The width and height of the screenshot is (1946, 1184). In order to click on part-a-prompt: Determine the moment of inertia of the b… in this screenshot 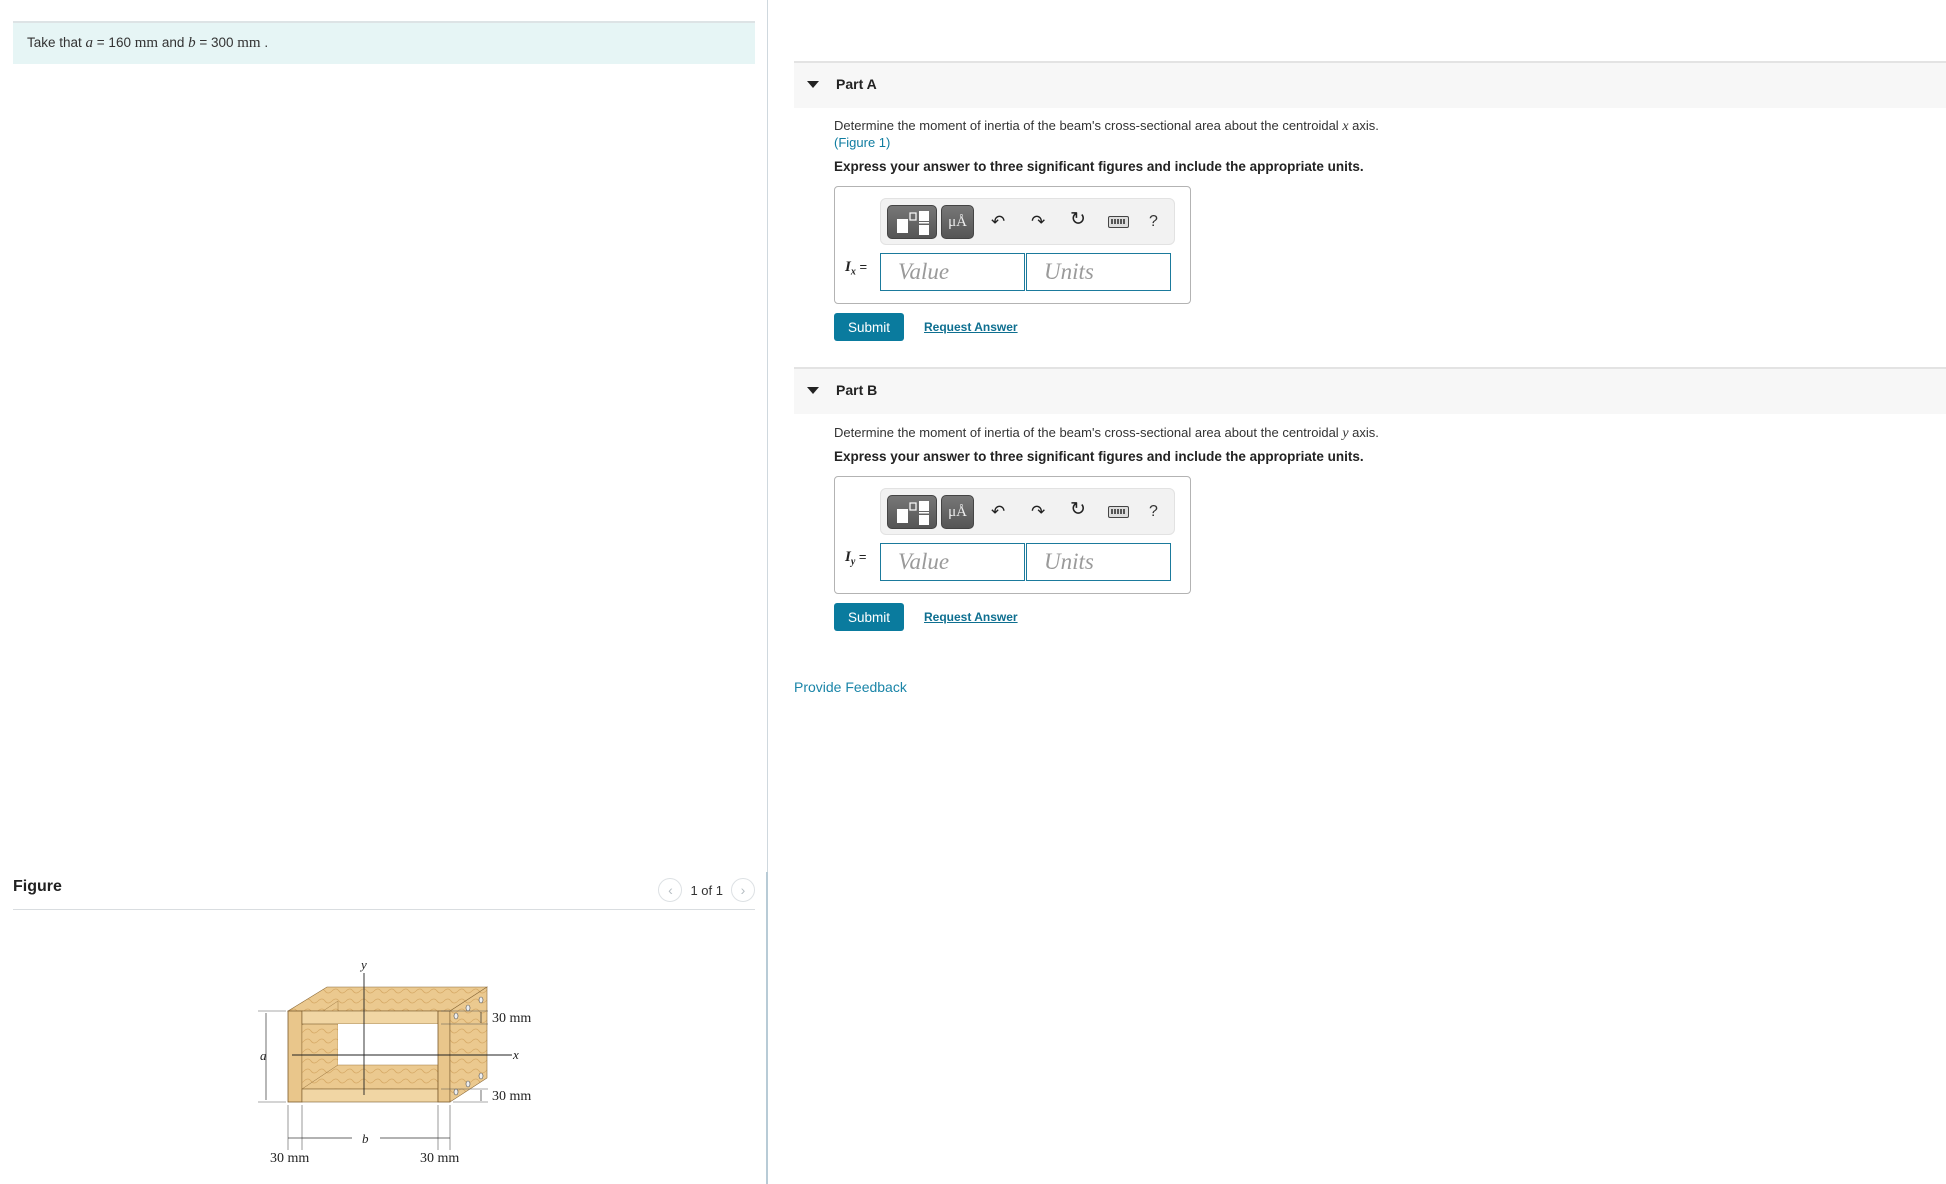, I will do `click(1106, 134)`.